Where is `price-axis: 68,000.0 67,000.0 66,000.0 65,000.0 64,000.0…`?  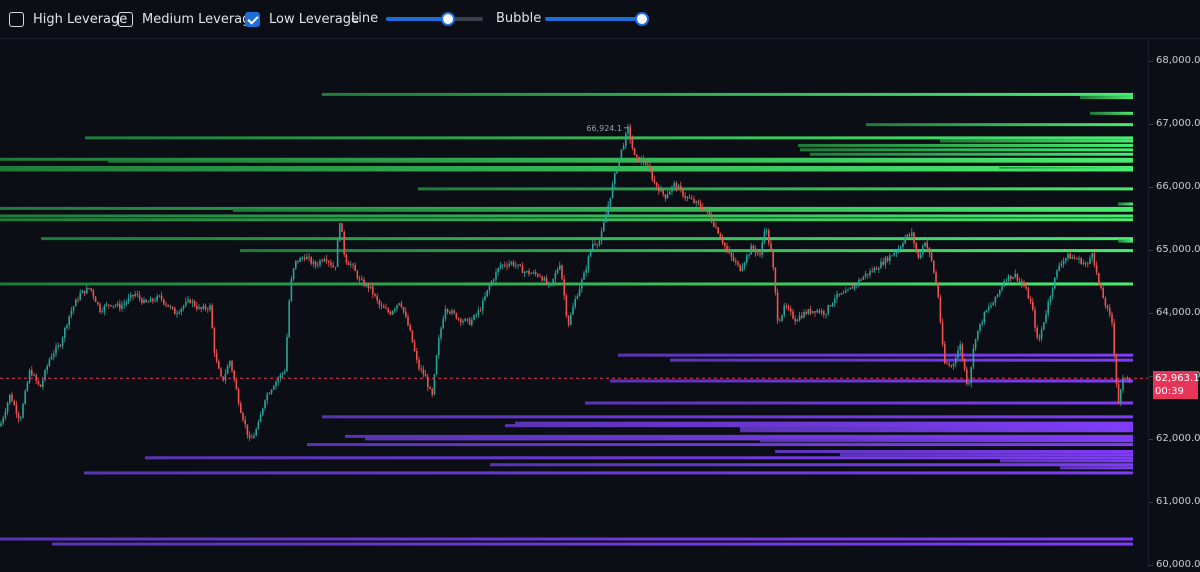 price-axis: 68,000.0 67,000.0 66,000.0 65,000.0 64,000.0… is located at coordinates (1174, 304).